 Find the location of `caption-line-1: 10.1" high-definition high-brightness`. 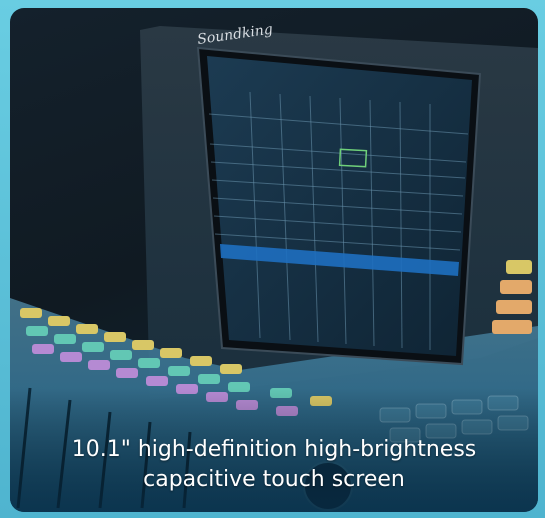

caption-line-1: 10.1" high-definition high-brightness is located at coordinates (274, 449).